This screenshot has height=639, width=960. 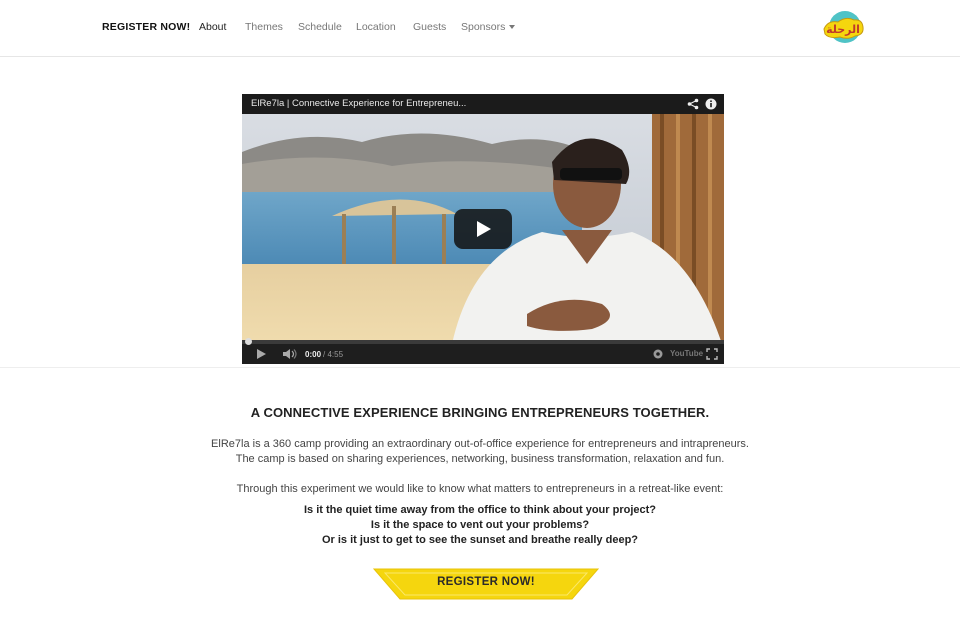 What do you see at coordinates (712, 354) in the screenshot?
I see `fullscreen-icon` at bounding box center [712, 354].